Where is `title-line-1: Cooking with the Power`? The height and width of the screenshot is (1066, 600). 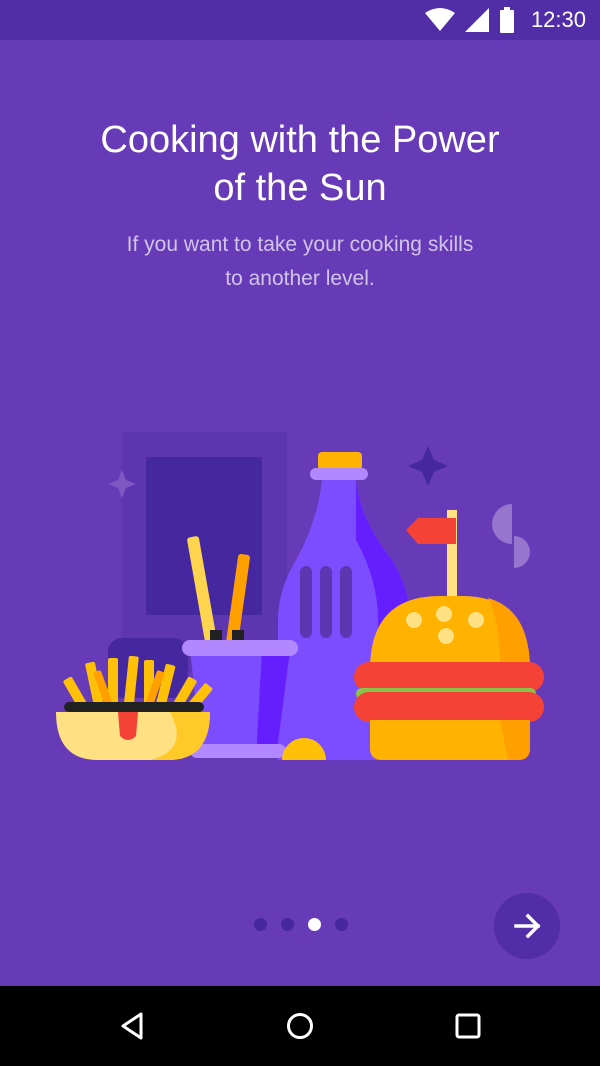 title-line-1: Cooking with the Power is located at coordinates (300, 140).